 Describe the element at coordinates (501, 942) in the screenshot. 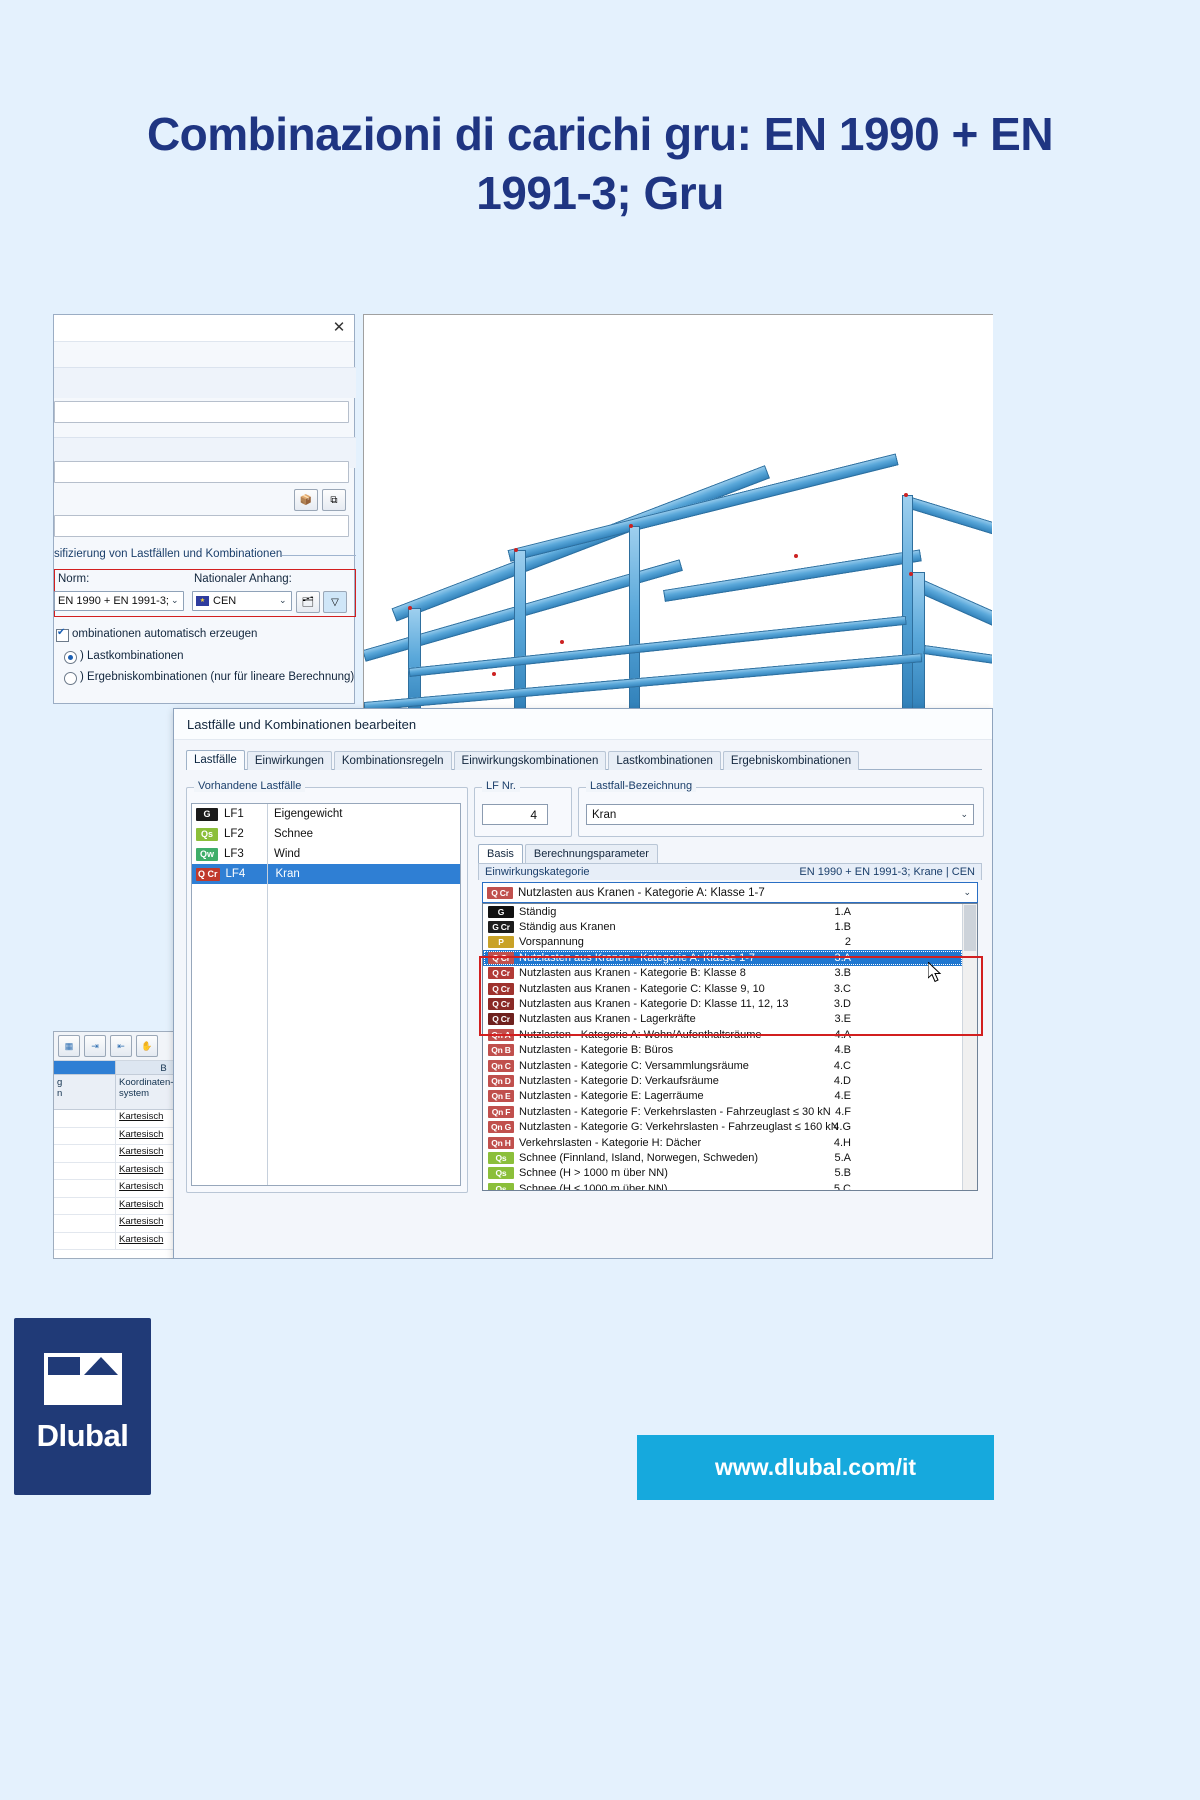

I see `dropdown-item-badge: P` at that location.